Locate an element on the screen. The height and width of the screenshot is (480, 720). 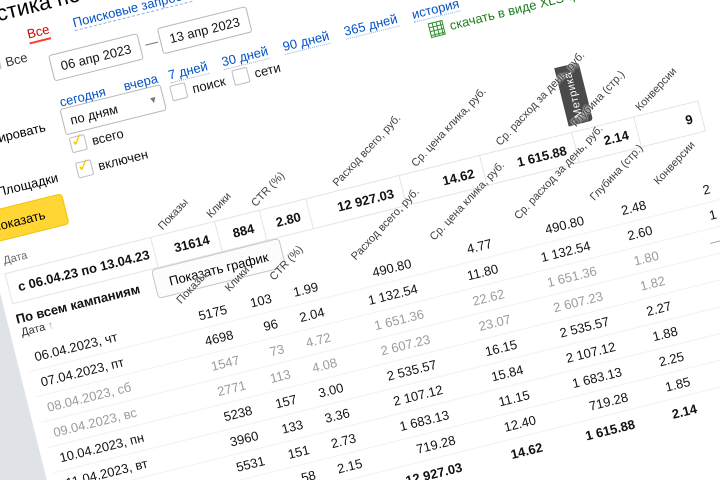
group-by-value: по дням is located at coordinates (94, 114).